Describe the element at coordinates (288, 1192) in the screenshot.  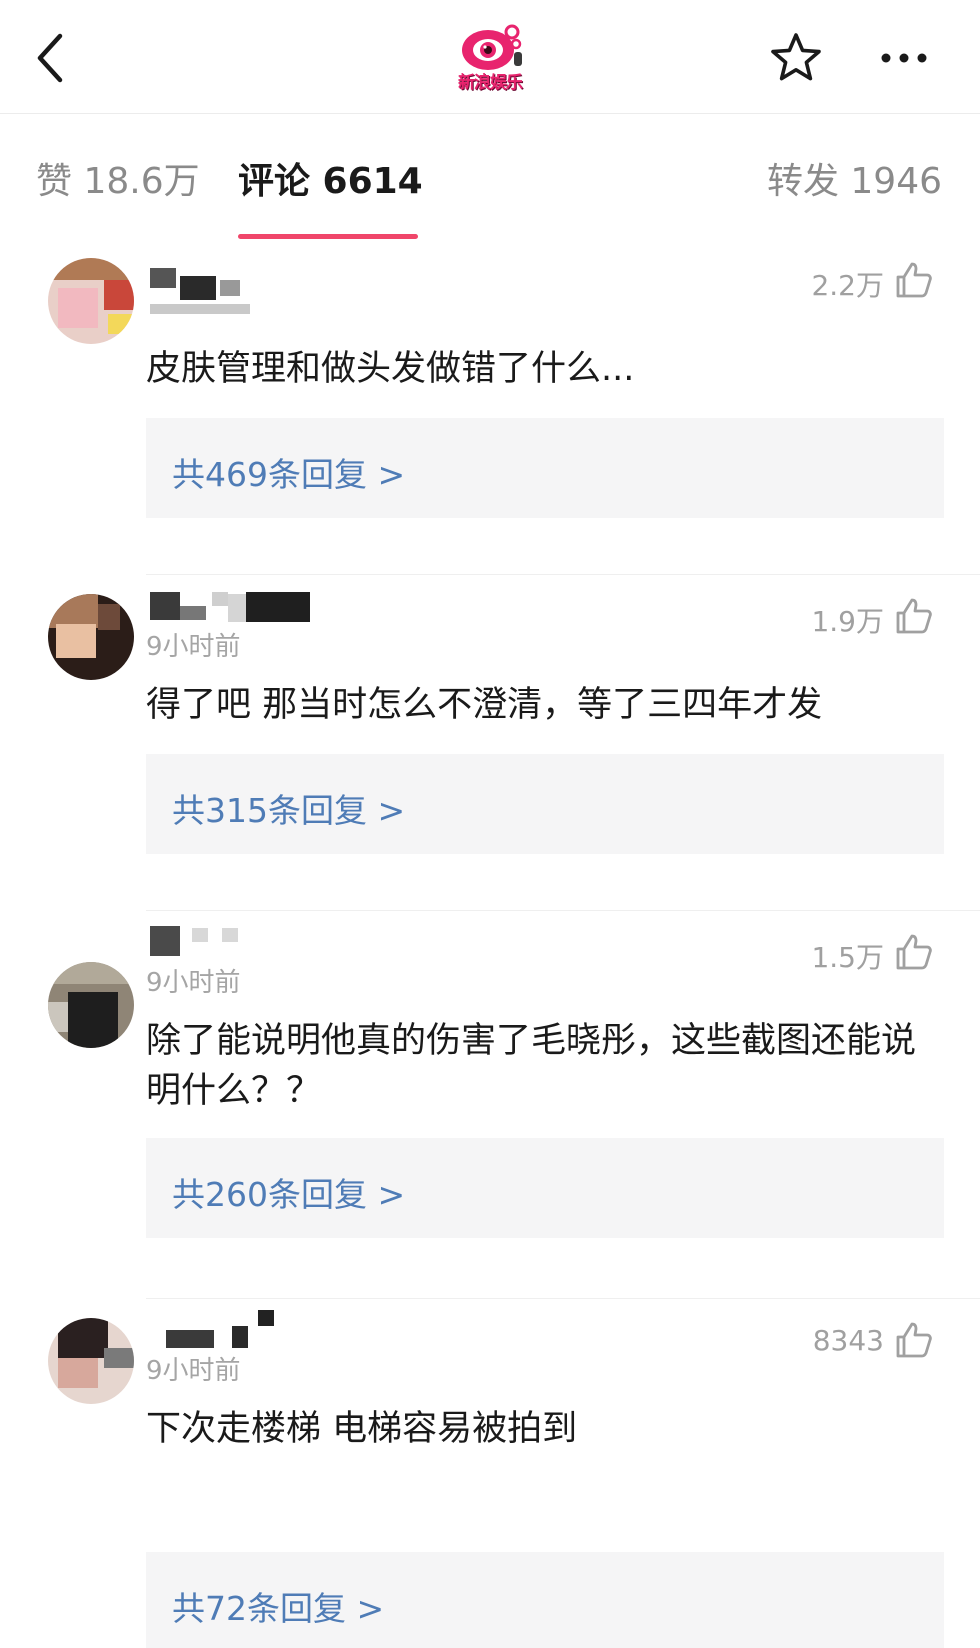
I see `replies-link: 共260条回复 >` at that location.